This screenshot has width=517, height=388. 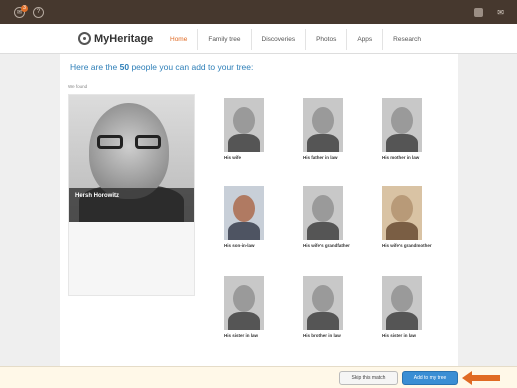 I want to click on logo: MyHeritage, so click(x=115, y=38).